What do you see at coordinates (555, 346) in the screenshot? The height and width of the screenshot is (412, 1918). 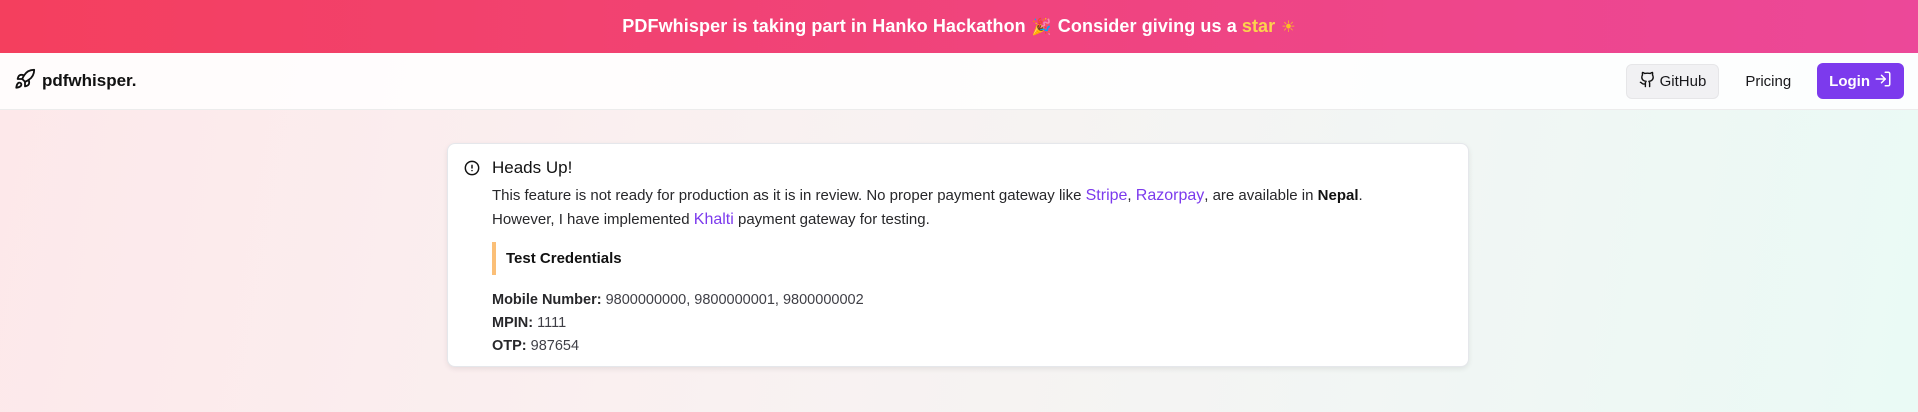 I see `otp-value: 987654` at bounding box center [555, 346].